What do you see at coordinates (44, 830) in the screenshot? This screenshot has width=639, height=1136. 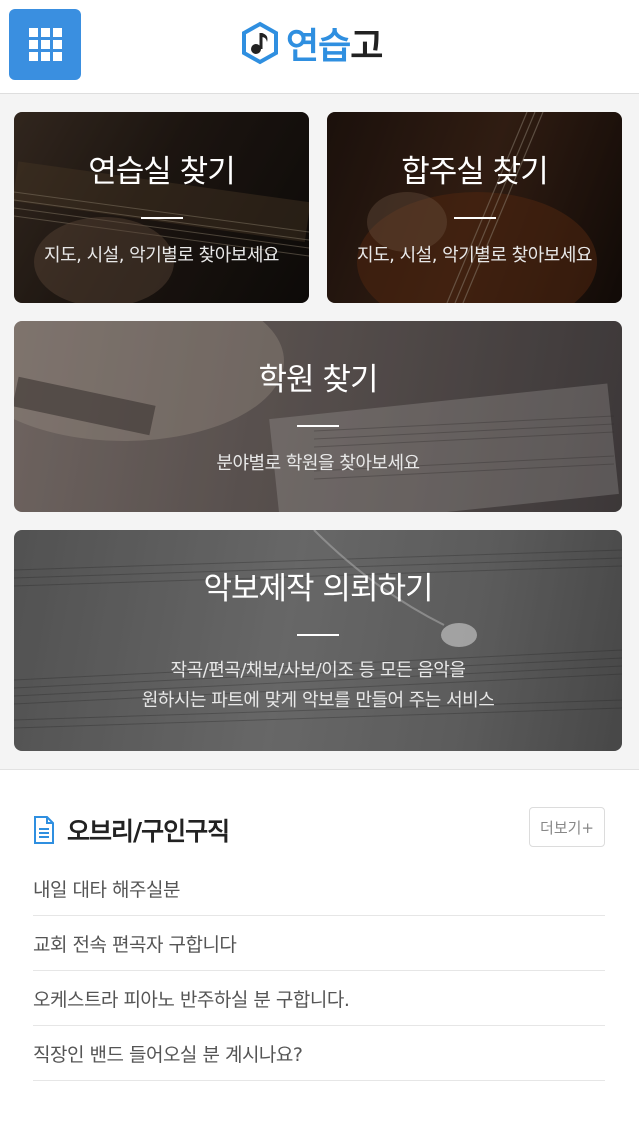 I see `document-icon` at bounding box center [44, 830].